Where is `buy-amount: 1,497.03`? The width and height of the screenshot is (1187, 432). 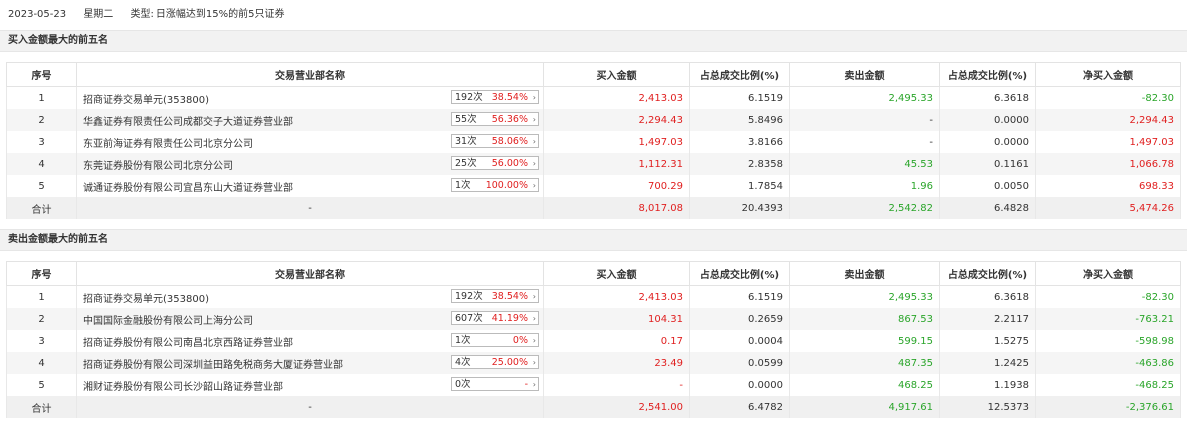
buy-amount: 1,497.03 is located at coordinates (616, 142).